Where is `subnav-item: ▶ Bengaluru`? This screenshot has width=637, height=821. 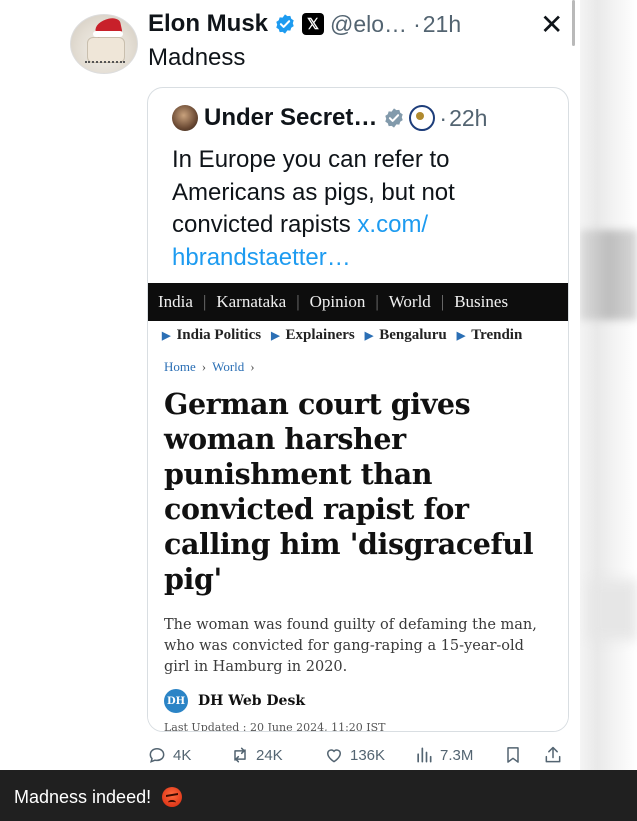
subnav-item: ▶ Bengaluru is located at coordinates (406, 335).